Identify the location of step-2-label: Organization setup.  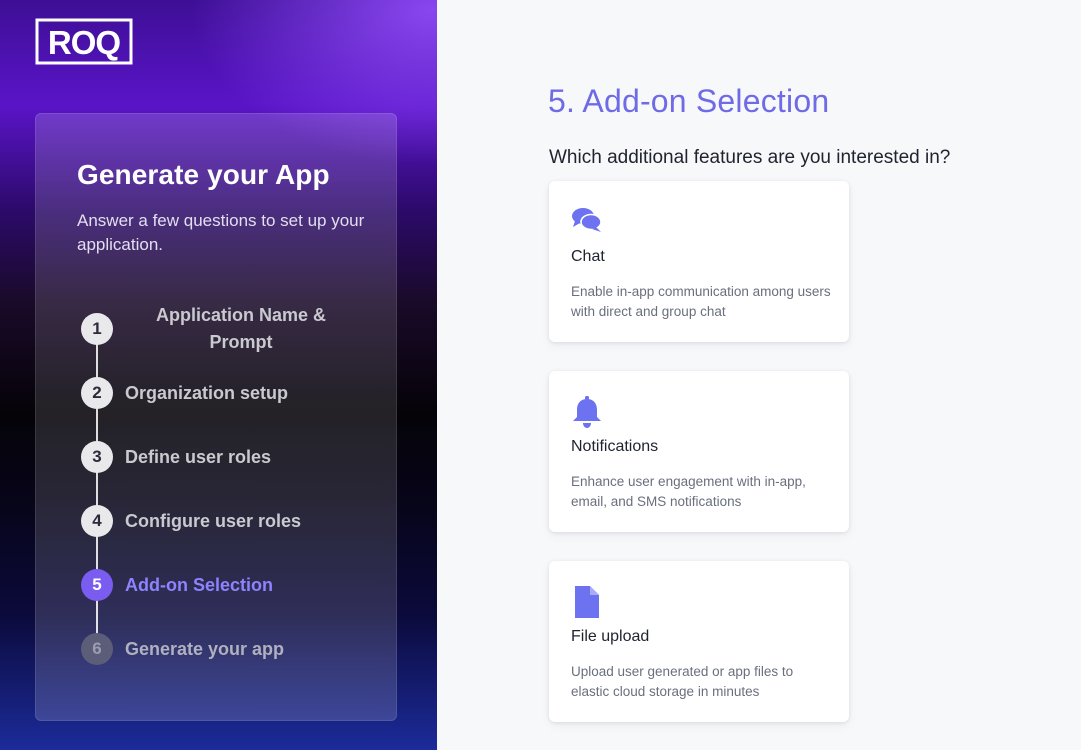
(206, 393).